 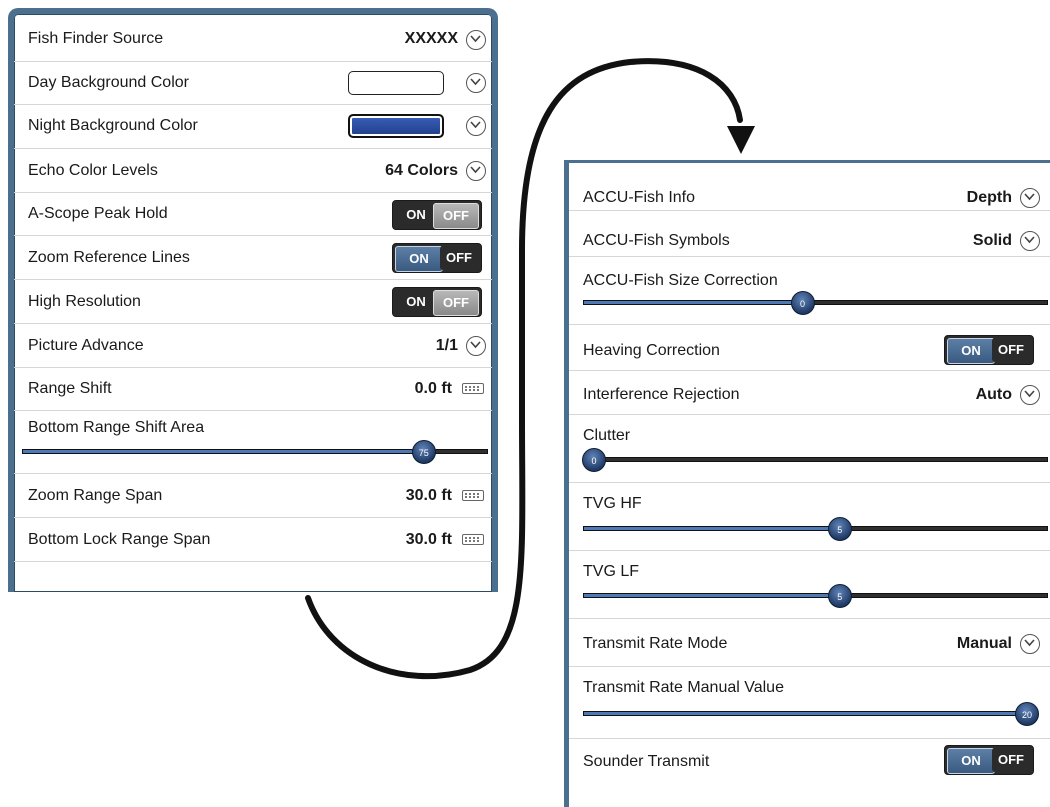 I want to click on high-resolution-toggle: ON OFF, so click(x=437, y=302).